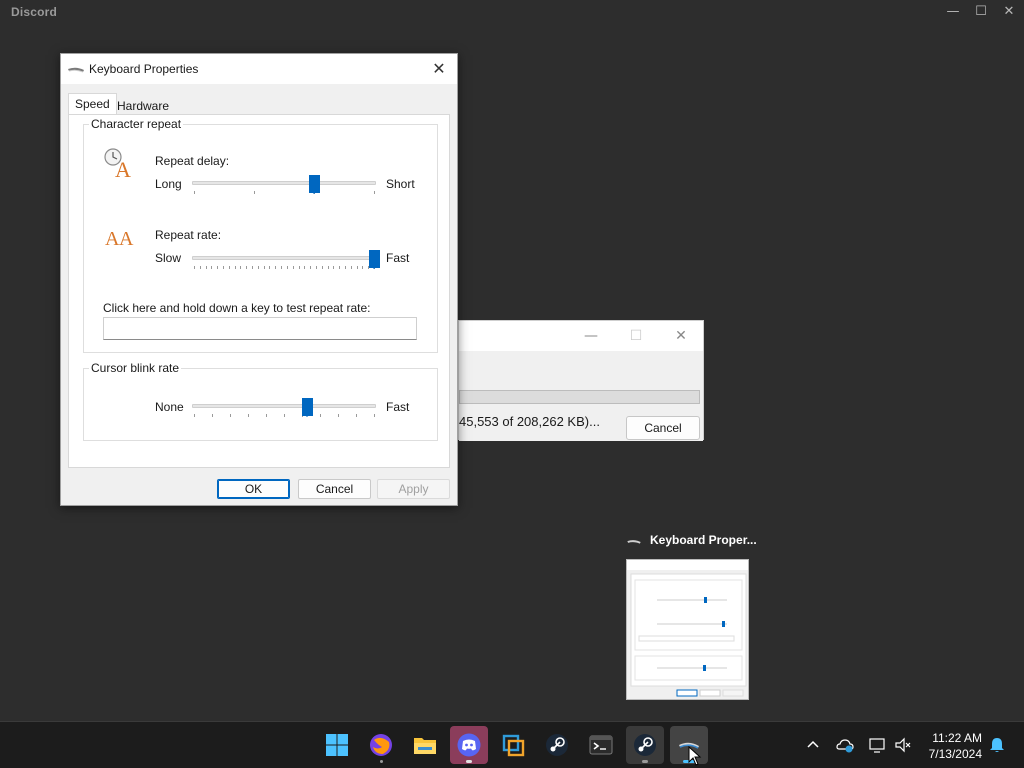  What do you see at coordinates (284, 410) in the screenshot?
I see `cursor-blink-slider` at bounding box center [284, 410].